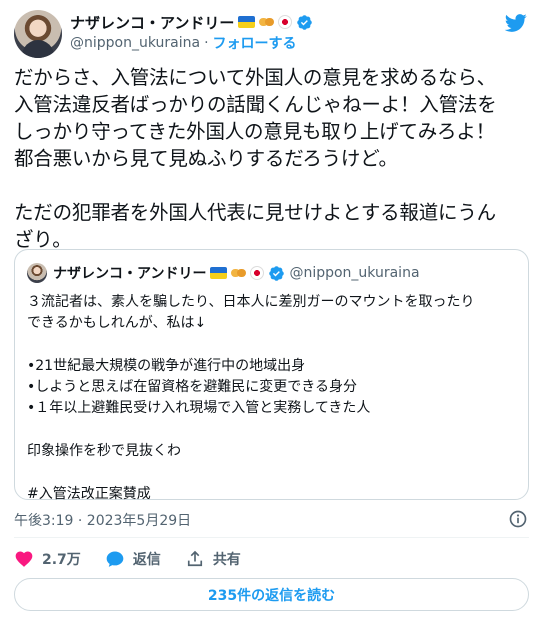 The image size is (541, 625). I want to click on share-label: 共有, so click(226, 560).